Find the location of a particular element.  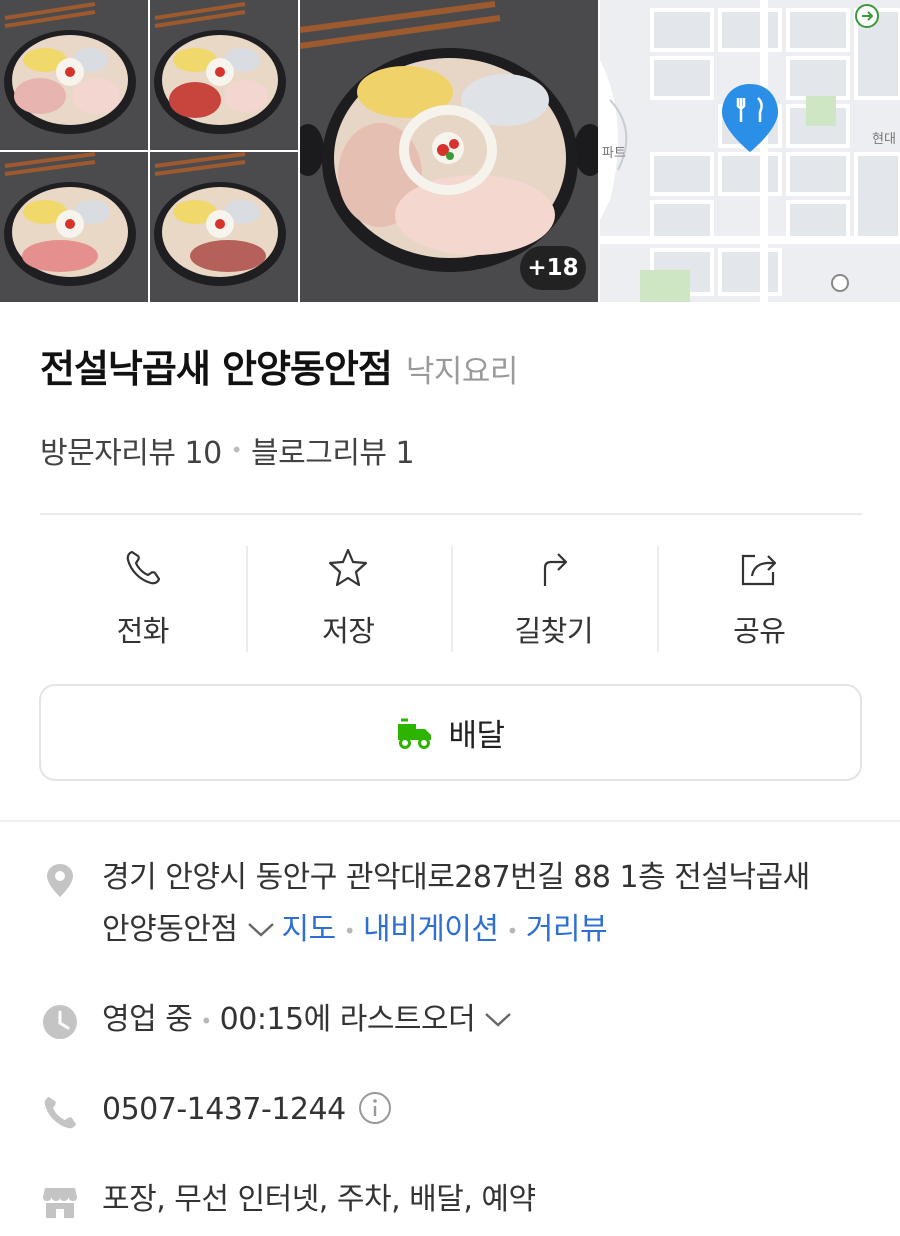

save-label: 저장 is located at coordinates (348, 631).